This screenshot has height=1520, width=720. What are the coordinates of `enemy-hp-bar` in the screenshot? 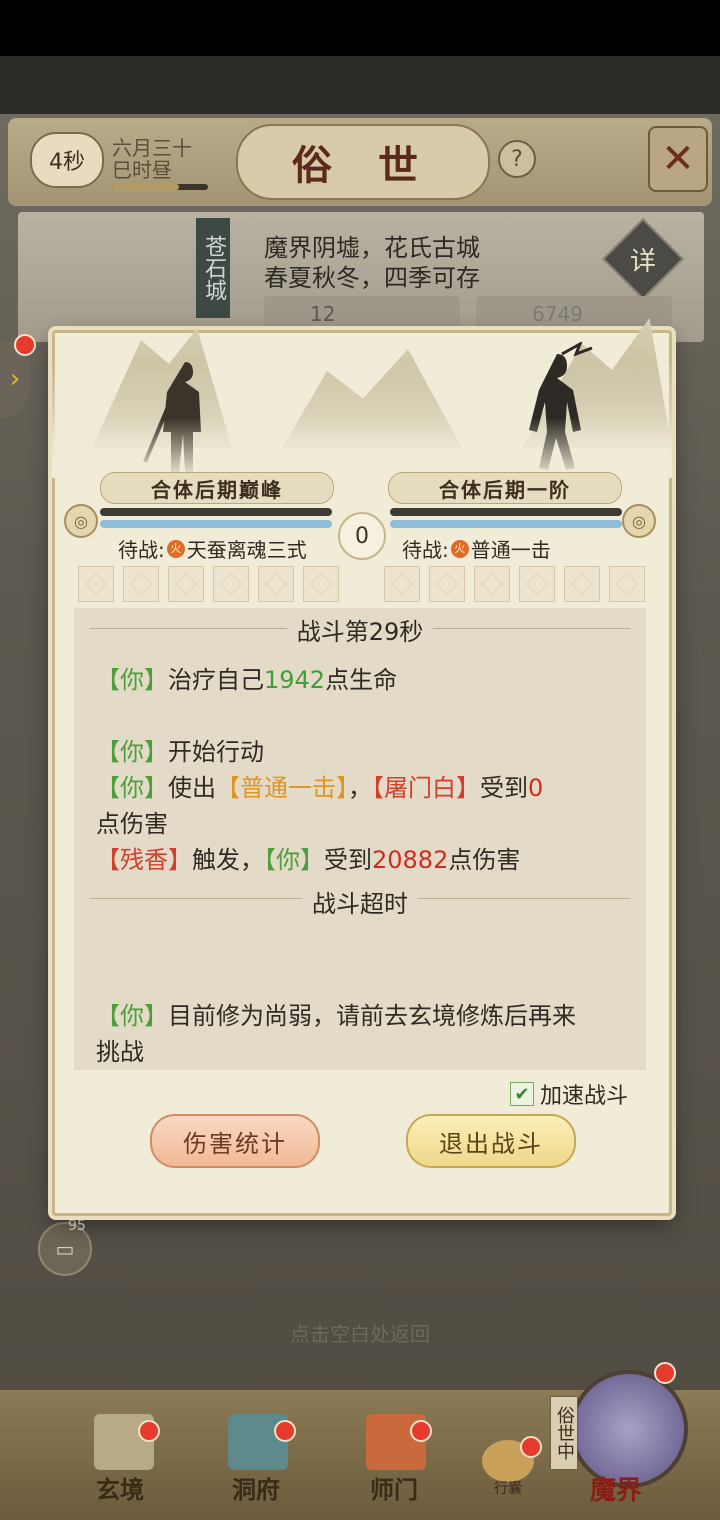 It's located at (506, 512).